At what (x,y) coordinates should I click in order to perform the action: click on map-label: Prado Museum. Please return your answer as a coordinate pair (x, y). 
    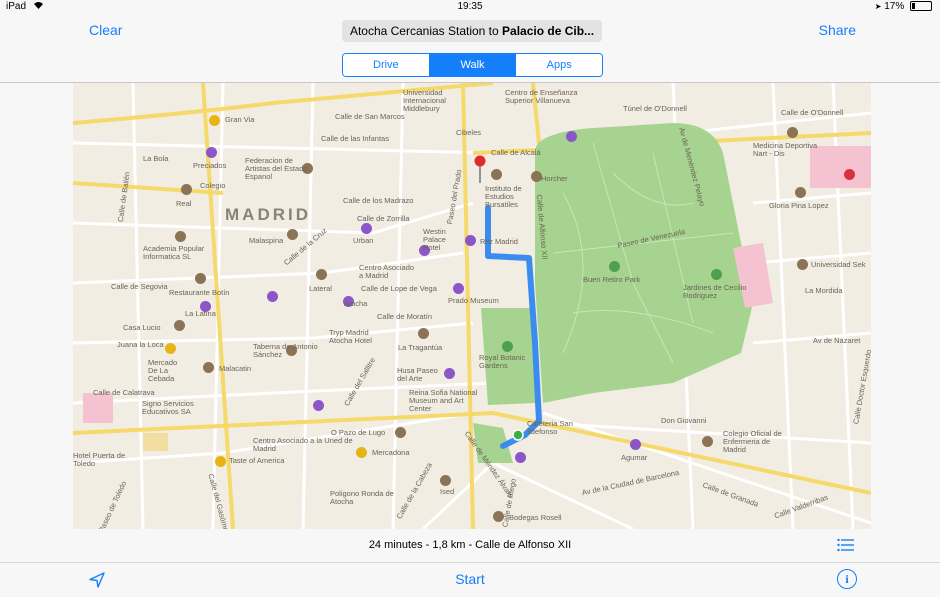
    Looking at the image, I should click on (473, 300).